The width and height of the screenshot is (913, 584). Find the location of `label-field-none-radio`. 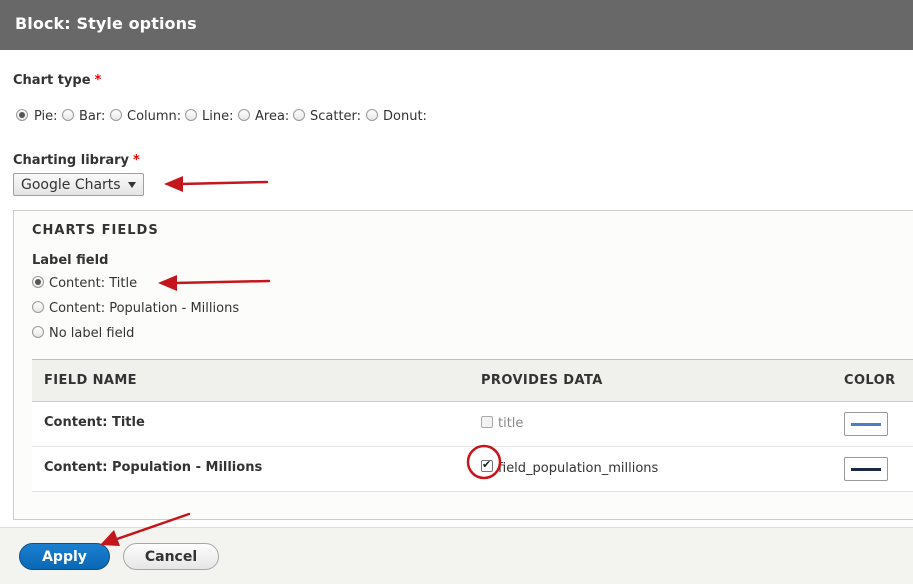

label-field-none-radio is located at coordinates (38, 332).